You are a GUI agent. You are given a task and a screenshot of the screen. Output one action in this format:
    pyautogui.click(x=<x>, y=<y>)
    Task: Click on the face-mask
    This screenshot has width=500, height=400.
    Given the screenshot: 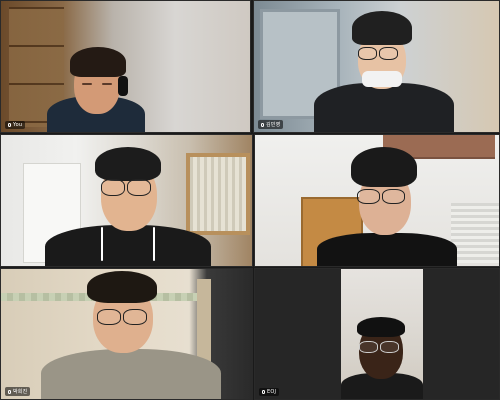 What is the action you would take?
    pyautogui.click(x=382, y=79)
    